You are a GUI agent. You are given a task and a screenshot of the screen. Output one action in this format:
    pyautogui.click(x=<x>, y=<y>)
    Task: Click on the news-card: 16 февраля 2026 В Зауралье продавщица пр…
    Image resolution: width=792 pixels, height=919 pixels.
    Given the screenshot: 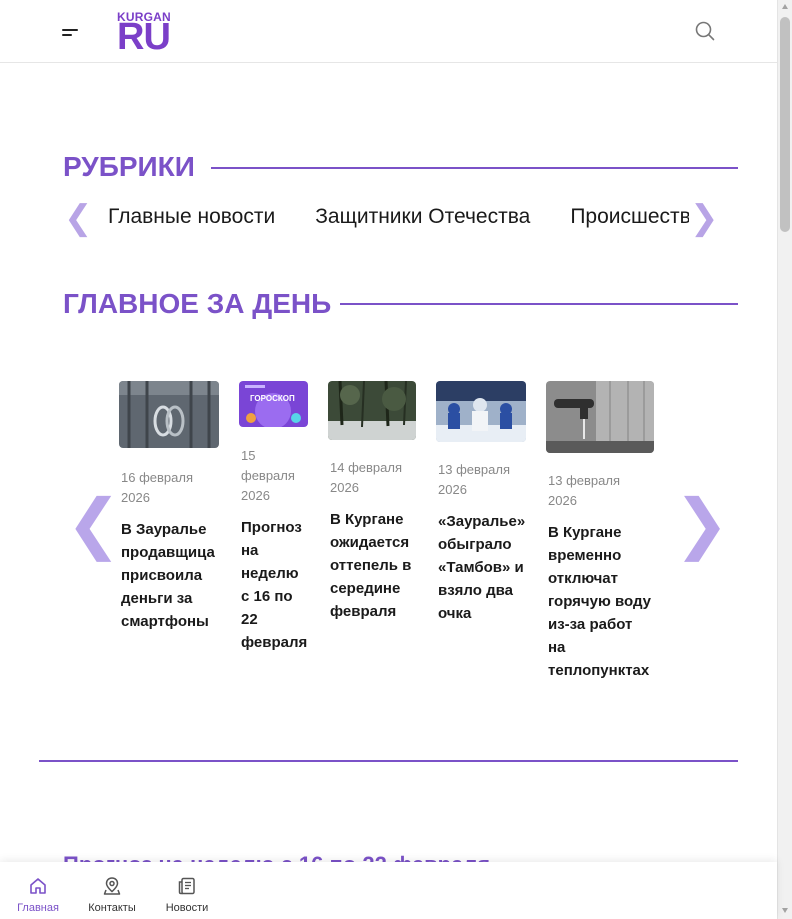 What is the action you would take?
    pyautogui.click(x=169, y=507)
    